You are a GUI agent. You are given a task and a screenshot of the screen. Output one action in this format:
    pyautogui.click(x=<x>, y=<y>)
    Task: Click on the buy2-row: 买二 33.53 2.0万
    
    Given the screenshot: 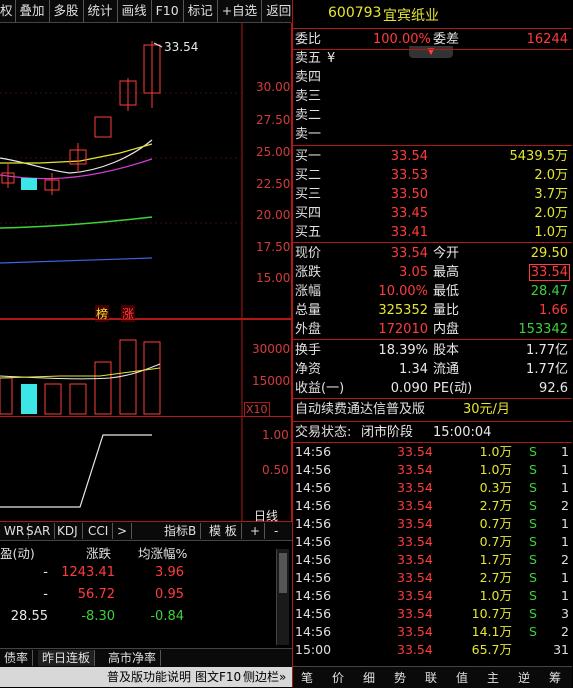 What is the action you would take?
    pyautogui.click(x=432, y=175)
    